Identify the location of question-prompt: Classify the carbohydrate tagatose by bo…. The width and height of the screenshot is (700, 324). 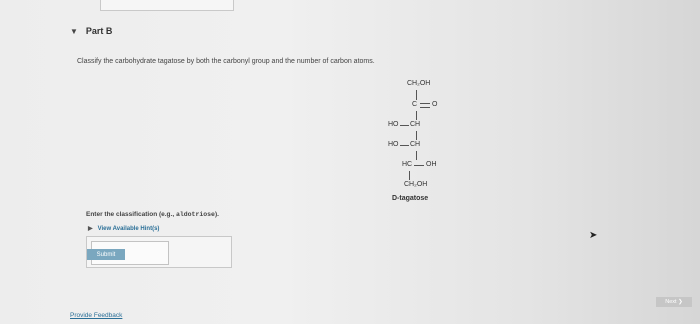
(226, 61).